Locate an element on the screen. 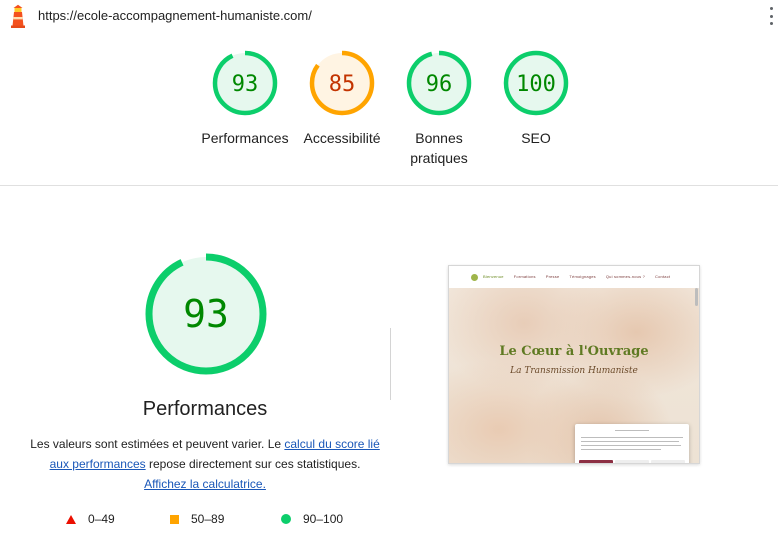 This screenshot has width=778, height=548. thumbnail-nav-item: Bienvenue is located at coordinates (493, 276).